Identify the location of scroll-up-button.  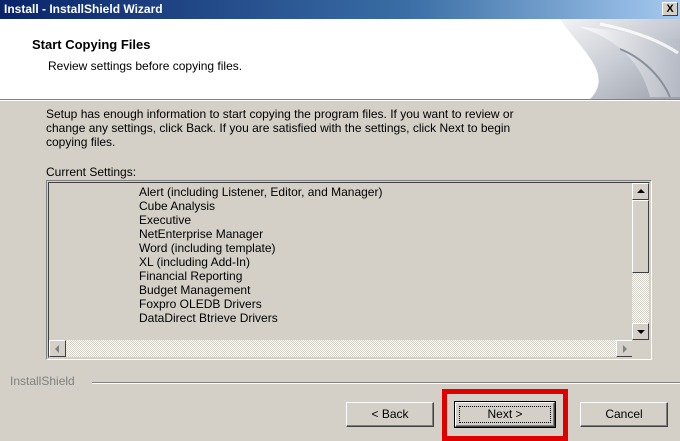
(640, 191).